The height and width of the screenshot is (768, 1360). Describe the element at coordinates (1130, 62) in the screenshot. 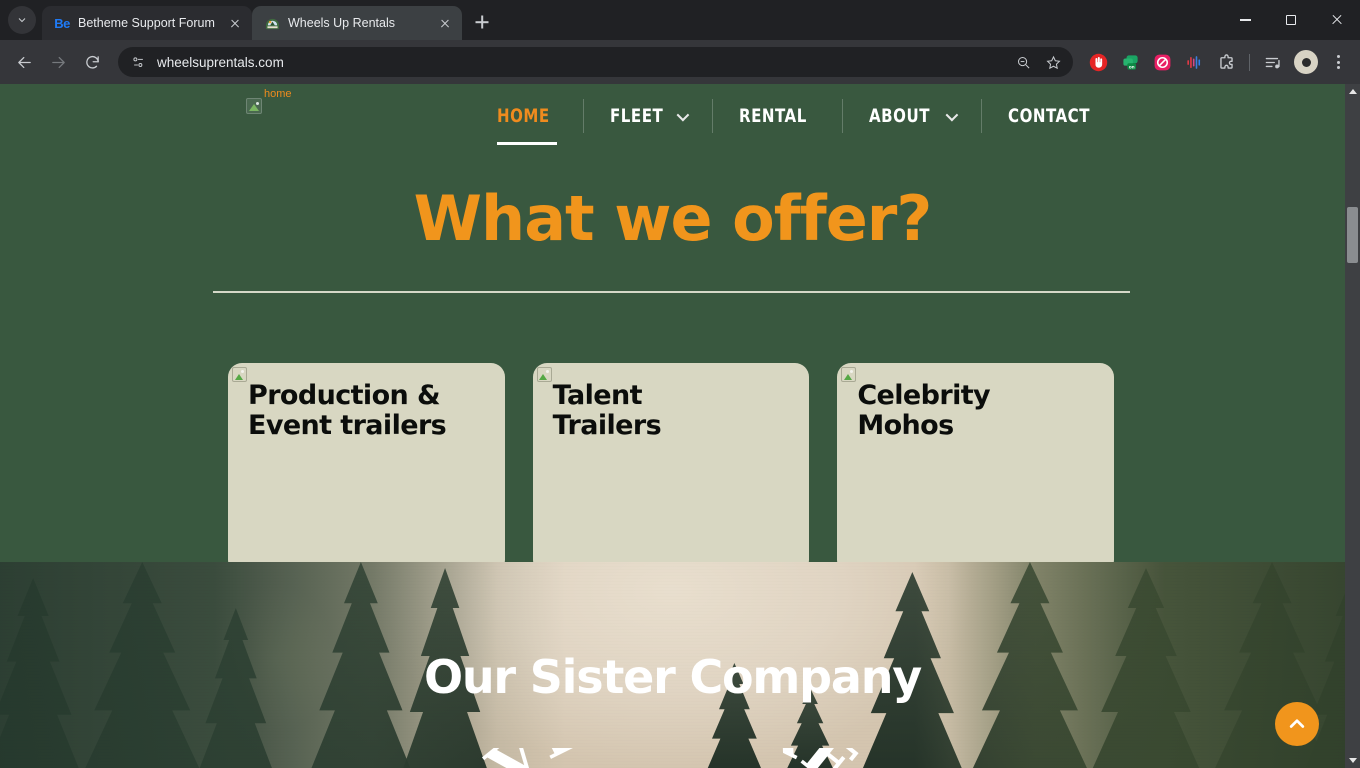

I see `talk-bubble-on-icon: on` at that location.